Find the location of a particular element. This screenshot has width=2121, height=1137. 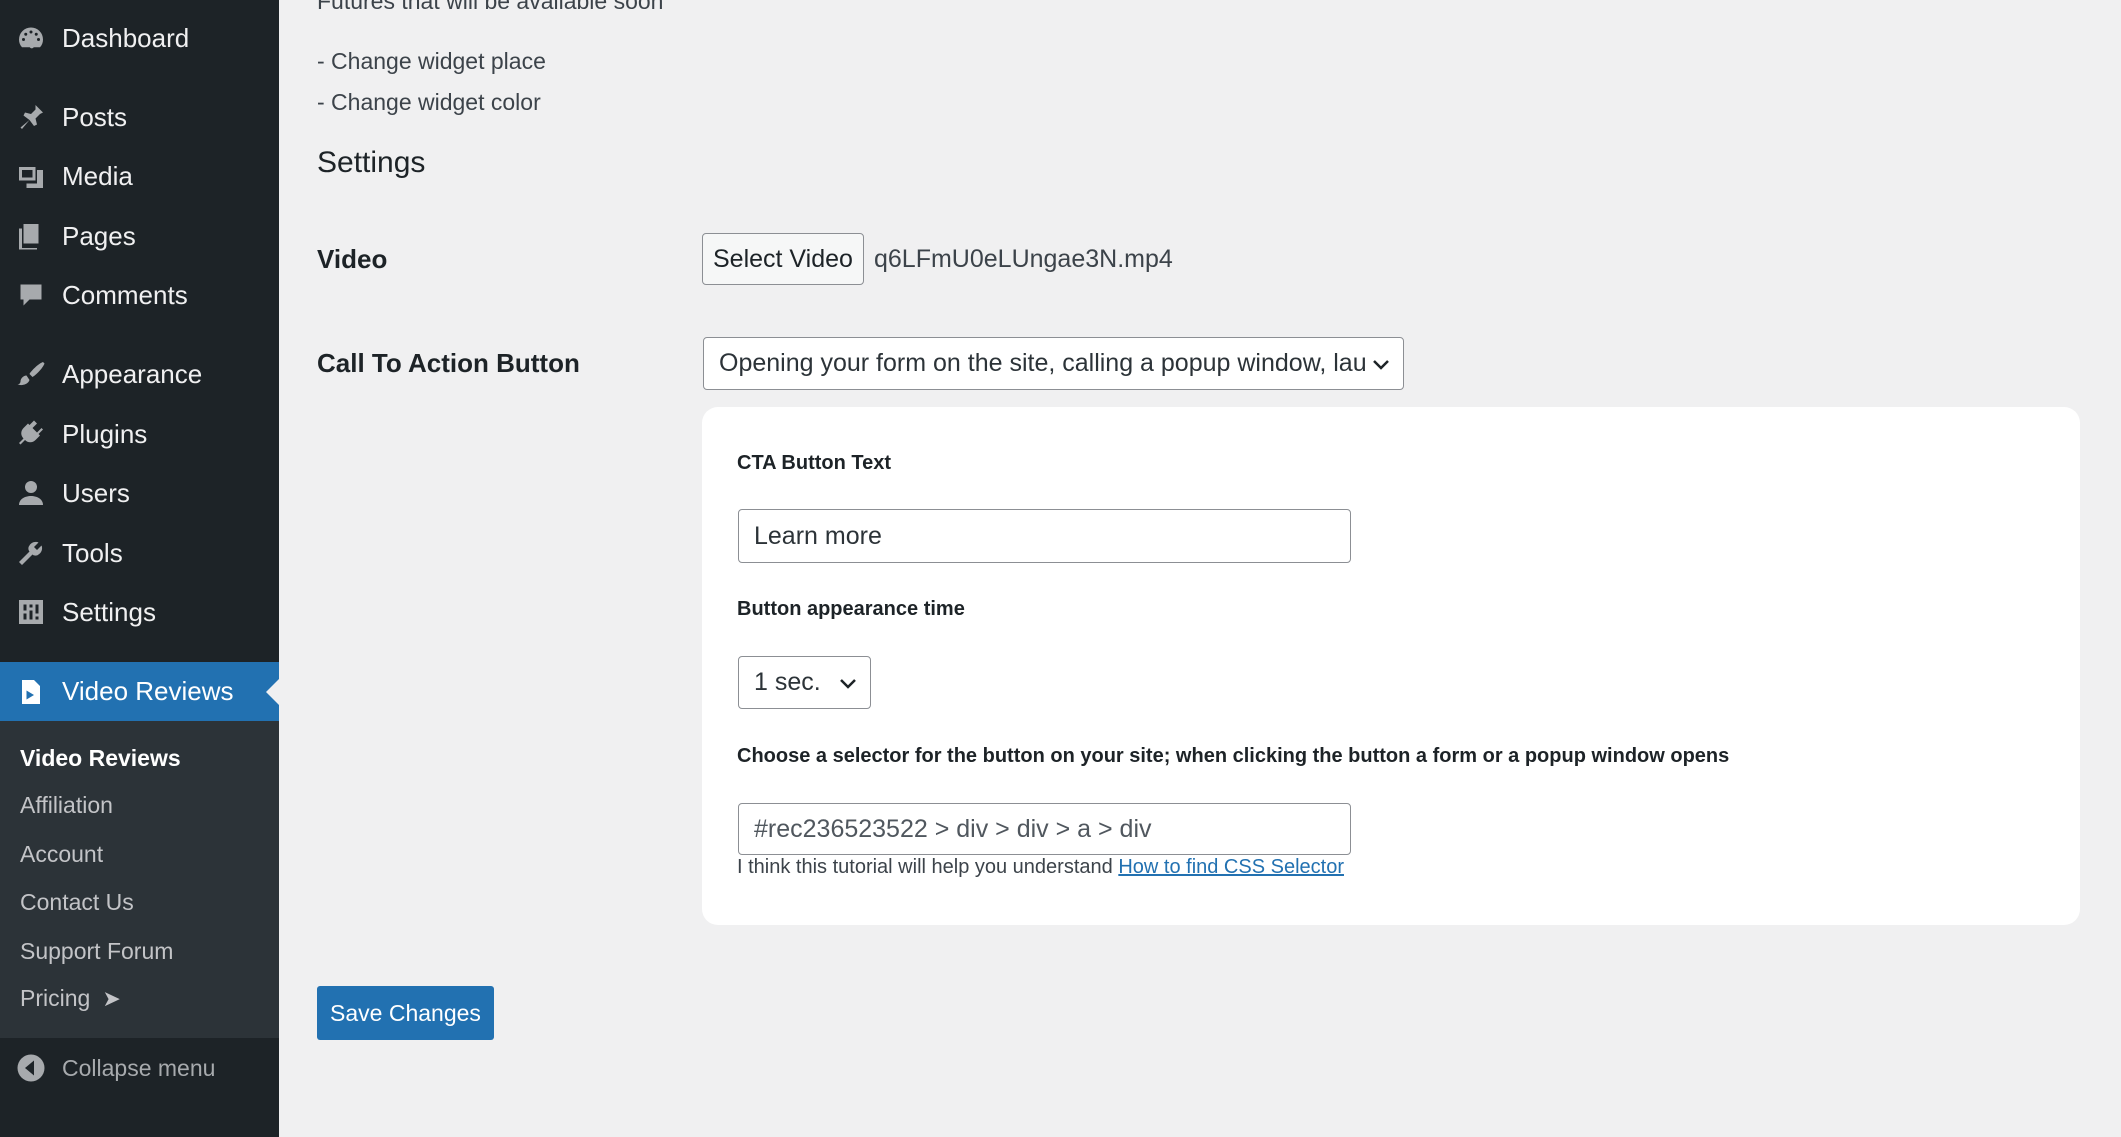

pin-icon is located at coordinates (31, 117).